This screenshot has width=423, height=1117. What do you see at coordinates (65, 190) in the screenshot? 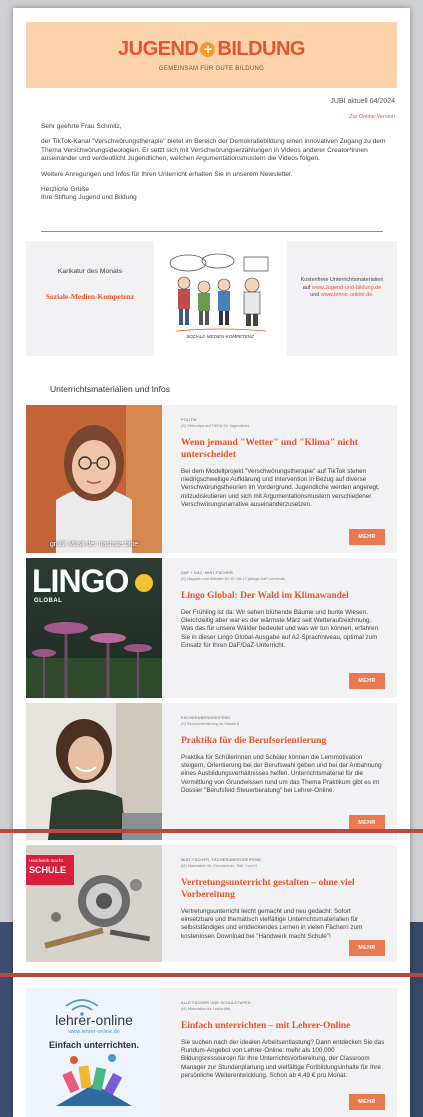
I see `closing-line: Herzliche Grüße` at bounding box center [65, 190].